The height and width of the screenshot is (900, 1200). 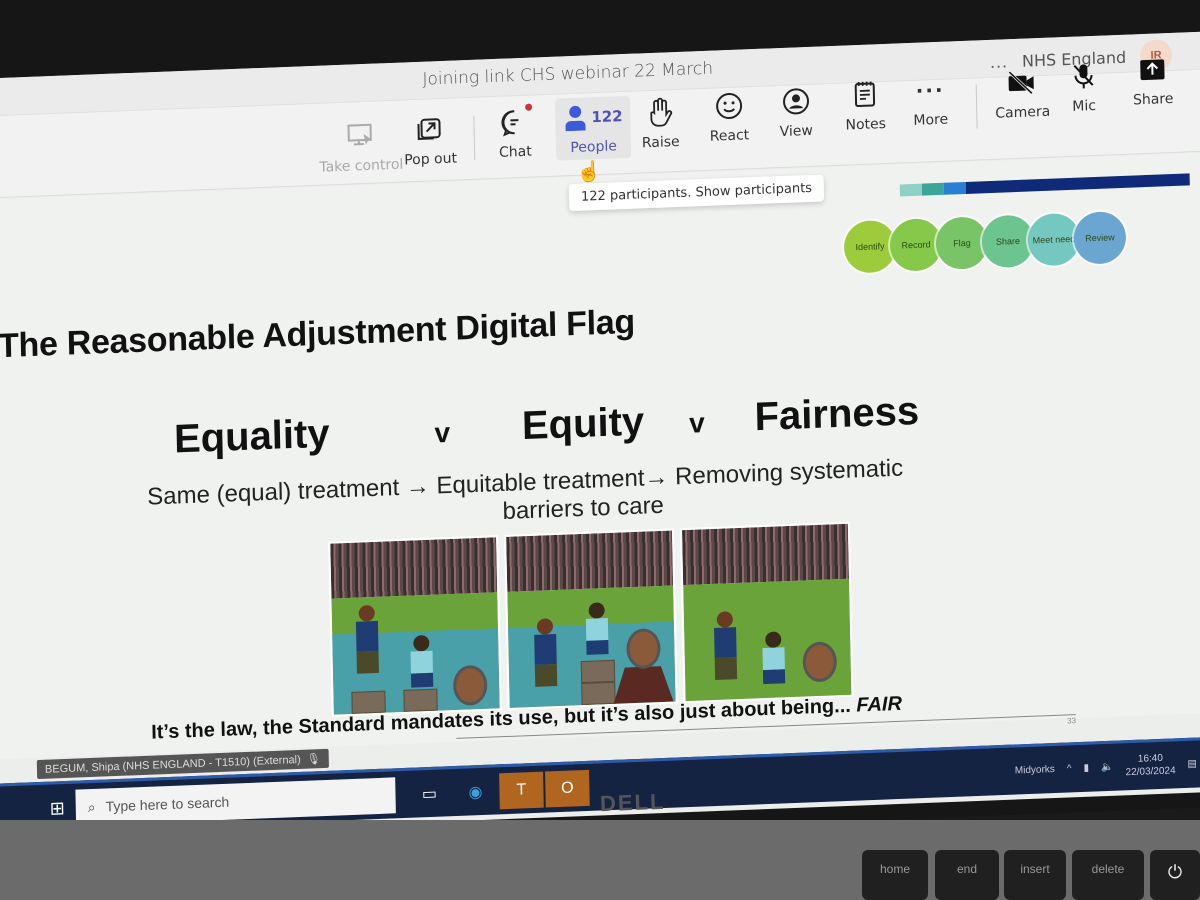 What do you see at coordinates (895, 875) in the screenshot?
I see `key-home: home` at bounding box center [895, 875].